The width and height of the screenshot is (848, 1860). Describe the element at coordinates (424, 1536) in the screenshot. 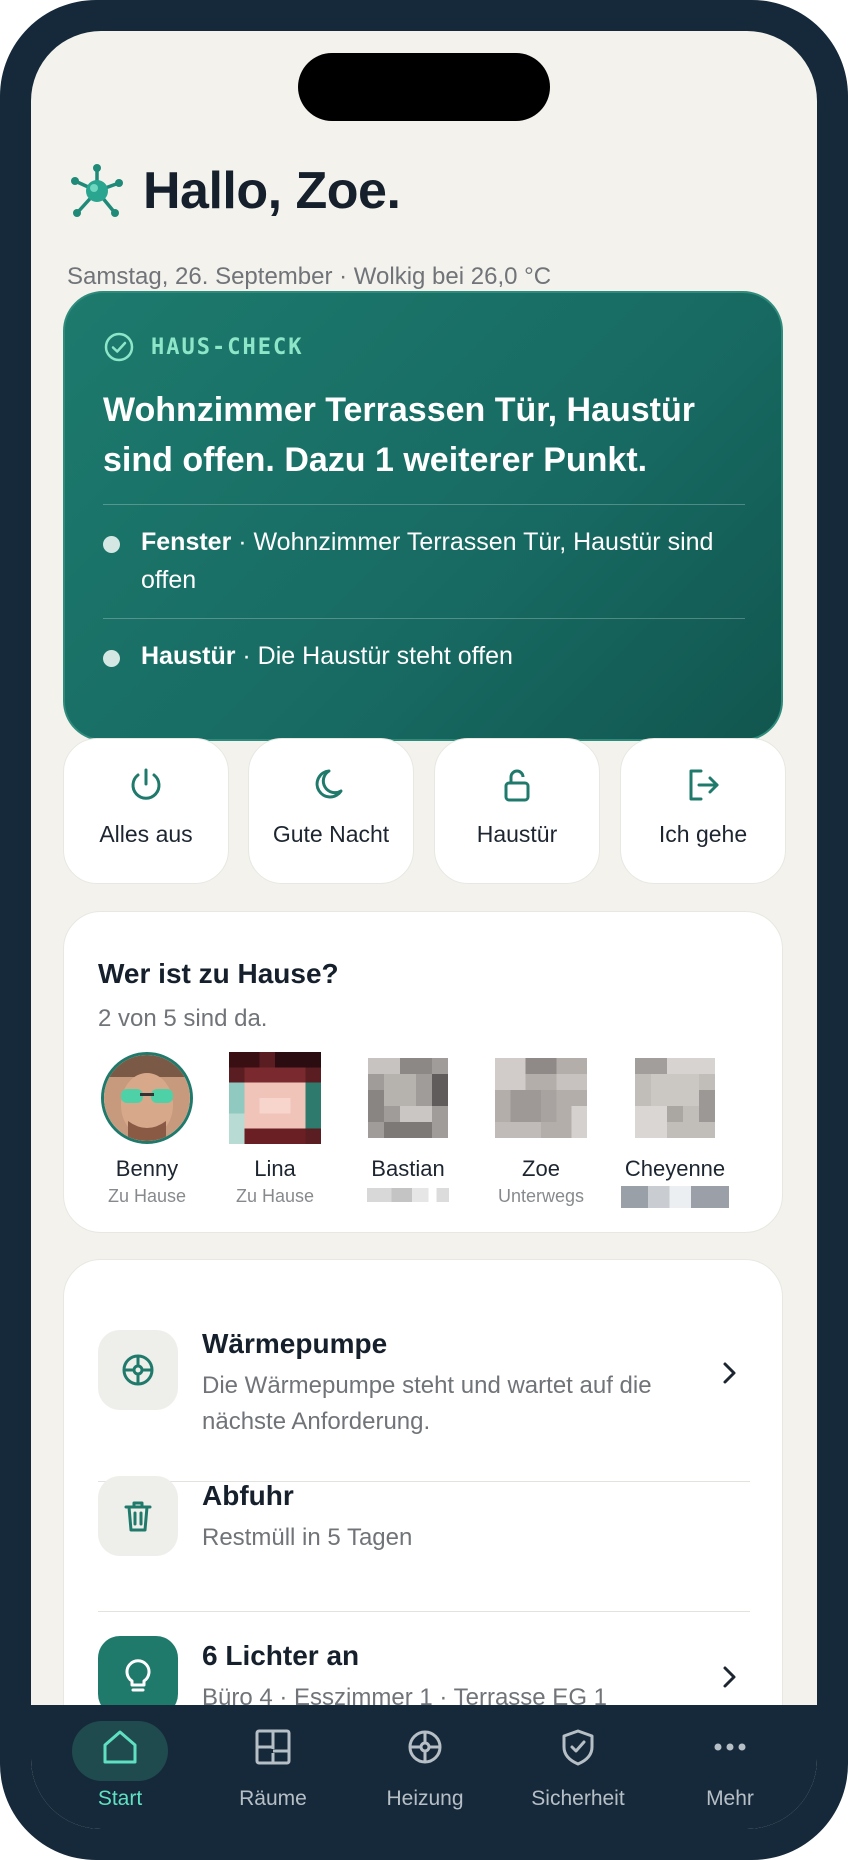

I see `list-item-abfuhr: Abfuhr Restmüll in 5 Tagen` at that location.